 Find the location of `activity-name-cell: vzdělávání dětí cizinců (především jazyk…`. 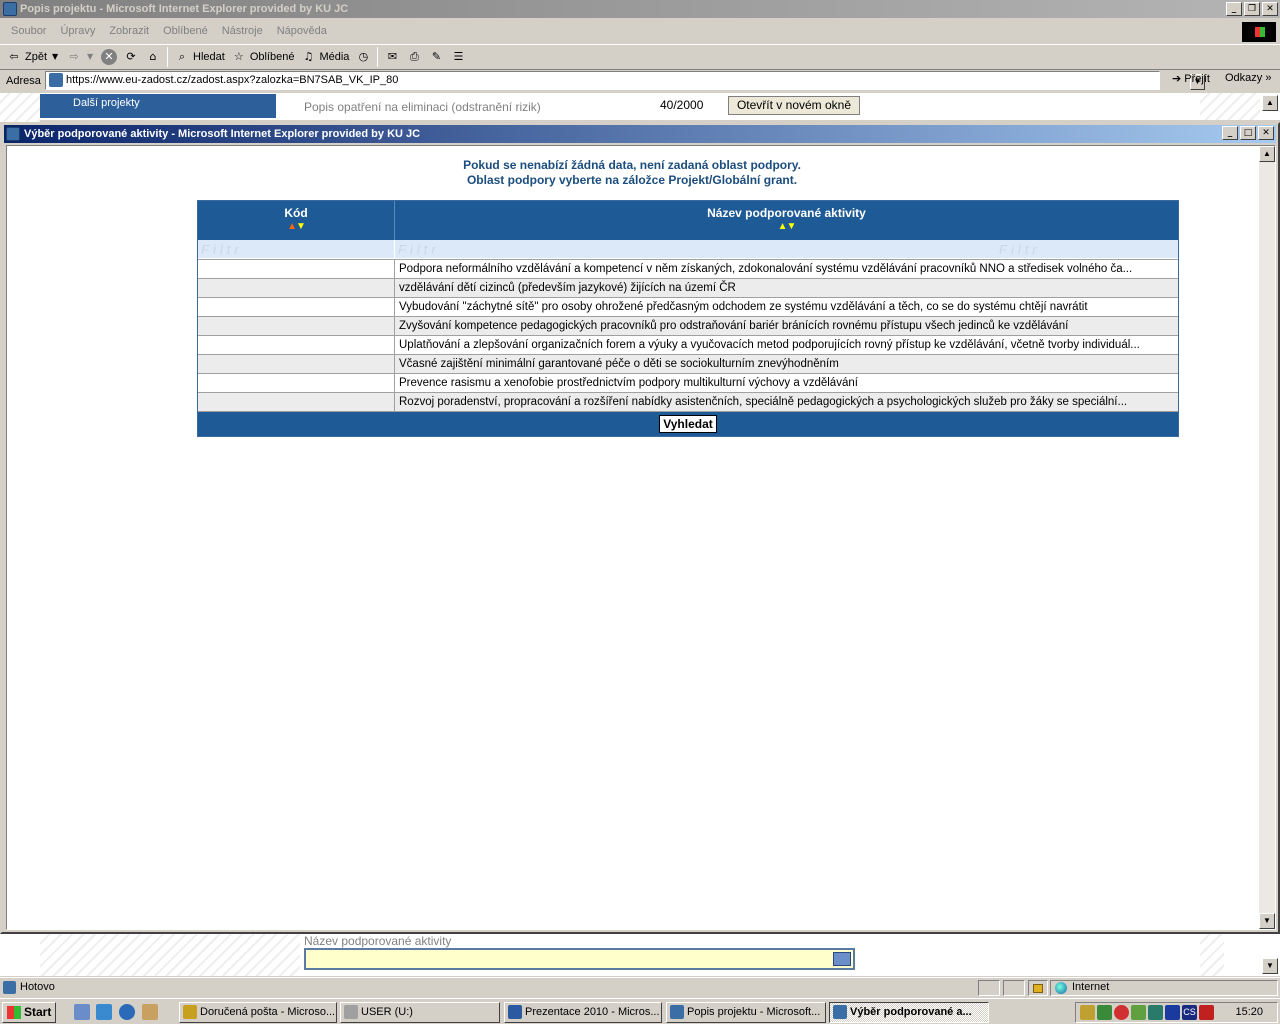

activity-name-cell: vzdělávání dětí cizinců (především jazyk… is located at coordinates (567, 288).